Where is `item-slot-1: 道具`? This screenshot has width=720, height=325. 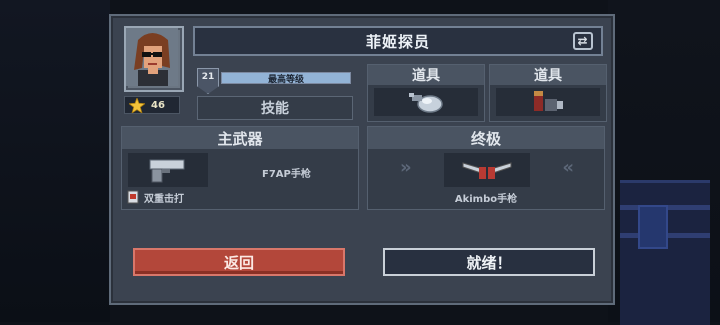
item-slot-1: 道具 is located at coordinates (426, 93).